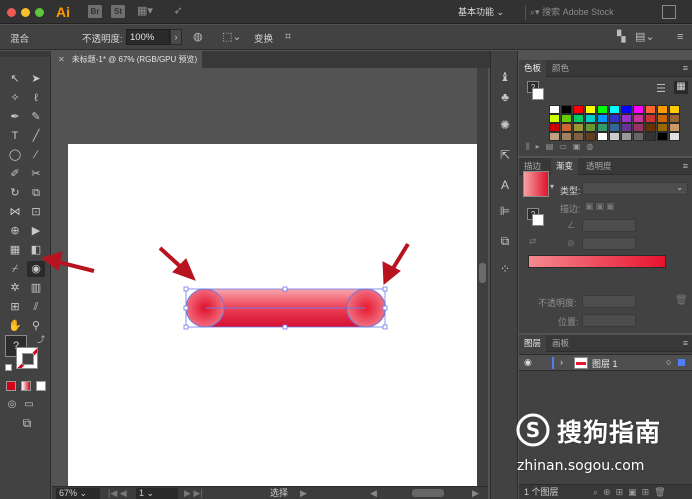  What do you see at coordinates (560, 343) in the screenshot?
I see `tab-artboards: 画板` at bounding box center [560, 343].